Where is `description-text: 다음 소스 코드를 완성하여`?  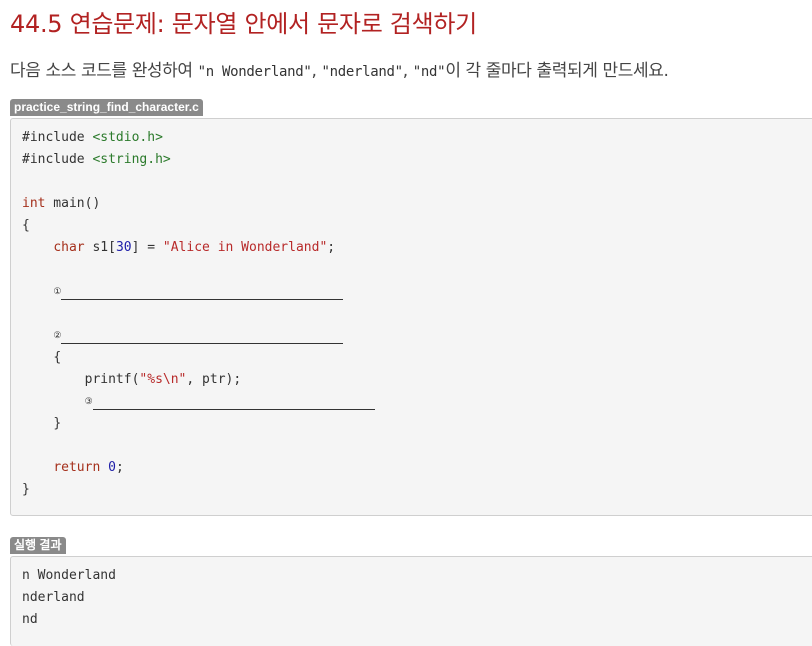
description-text: 다음 소스 코드를 완성하여 is located at coordinates (104, 71).